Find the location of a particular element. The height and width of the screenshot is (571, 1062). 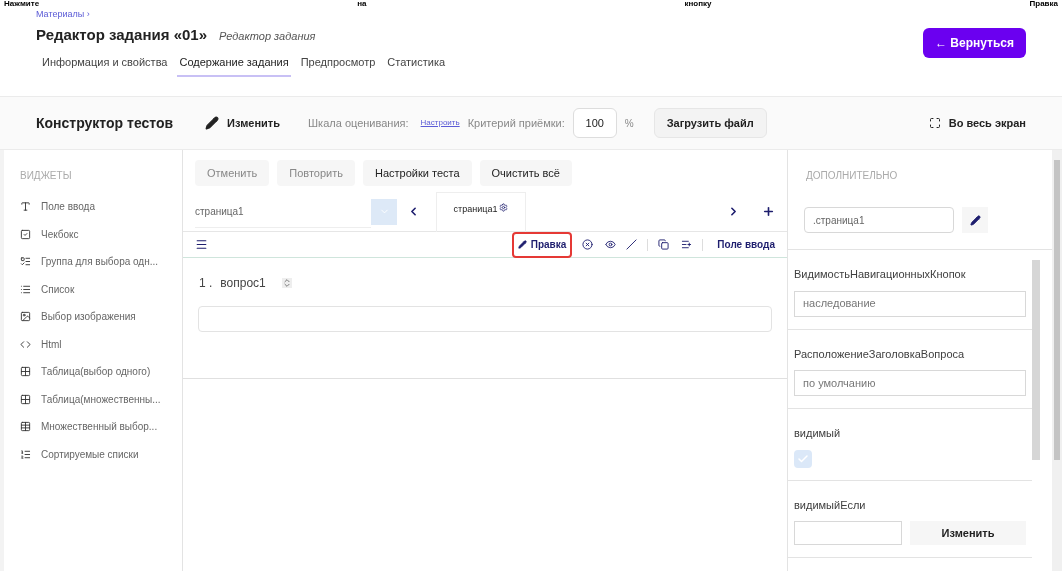

updown-icon is located at coordinates (286, 283).